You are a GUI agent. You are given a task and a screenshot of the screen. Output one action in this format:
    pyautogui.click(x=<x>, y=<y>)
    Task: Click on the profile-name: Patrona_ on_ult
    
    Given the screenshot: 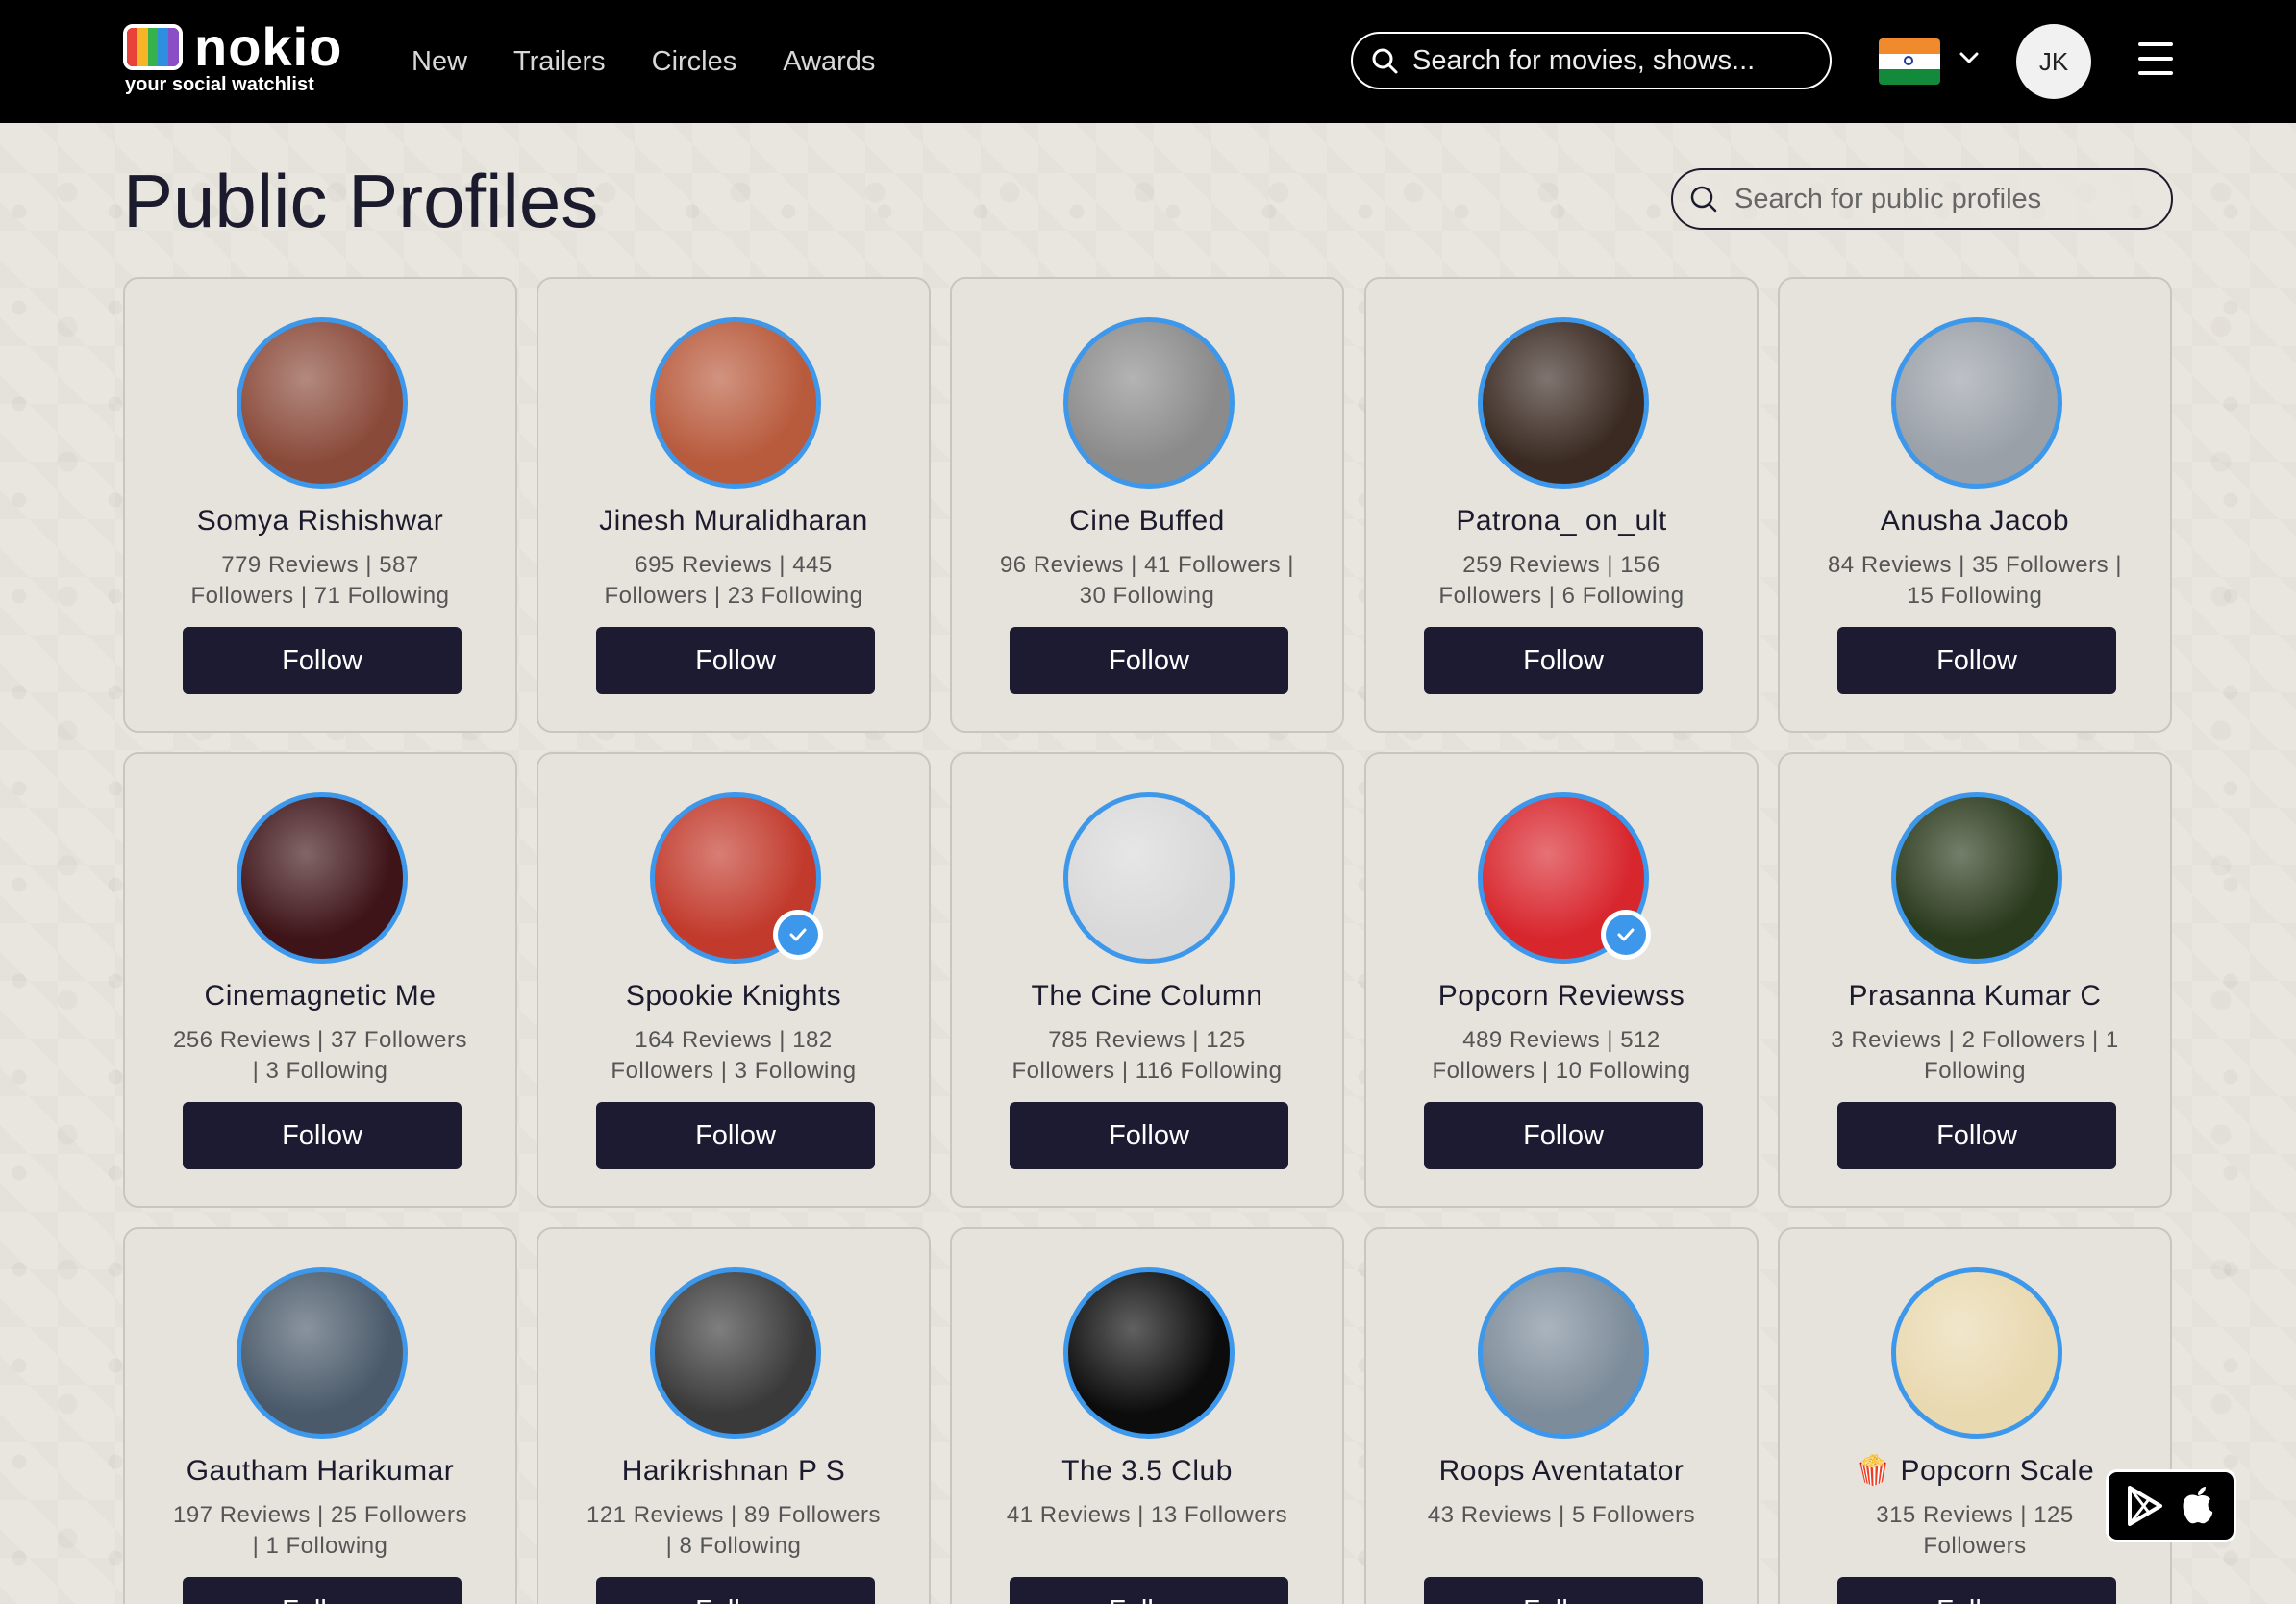 What is the action you would take?
    pyautogui.click(x=1561, y=521)
    